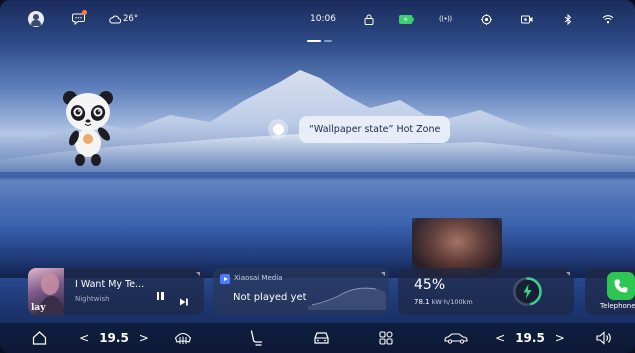 The image size is (635, 353). I want to click on phone-card: Telephone, so click(610, 291).